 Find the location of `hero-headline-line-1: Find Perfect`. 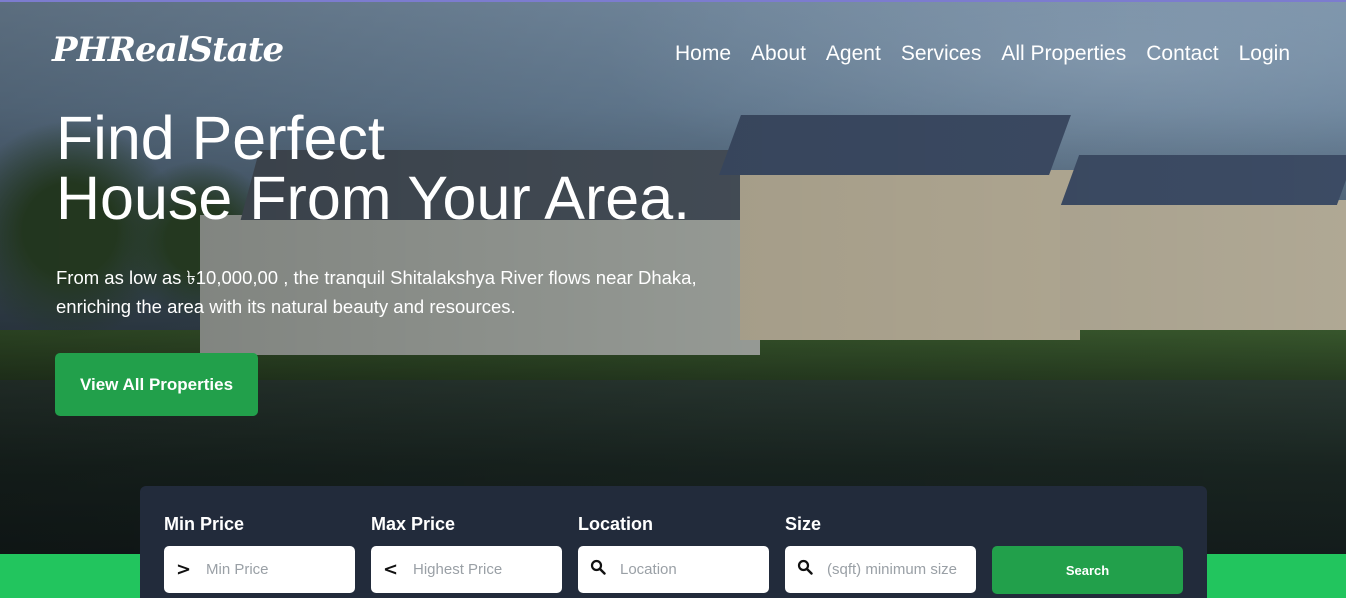

hero-headline-line-1: Find Perfect is located at coordinates (220, 138).